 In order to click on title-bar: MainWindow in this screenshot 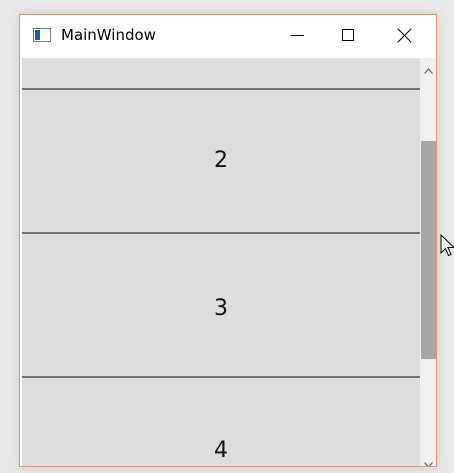, I will do `click(228, 36)`.